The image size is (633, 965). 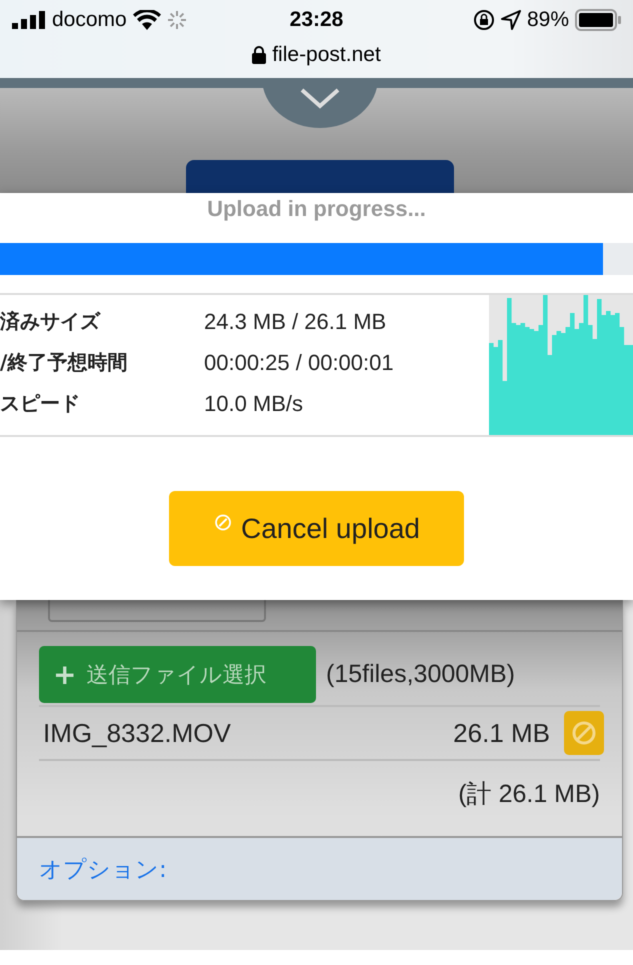 What do you see at coordinates (89, 20) in the screenshot?
I see `carrier-name: docomo` at bounding box center [89, 20].